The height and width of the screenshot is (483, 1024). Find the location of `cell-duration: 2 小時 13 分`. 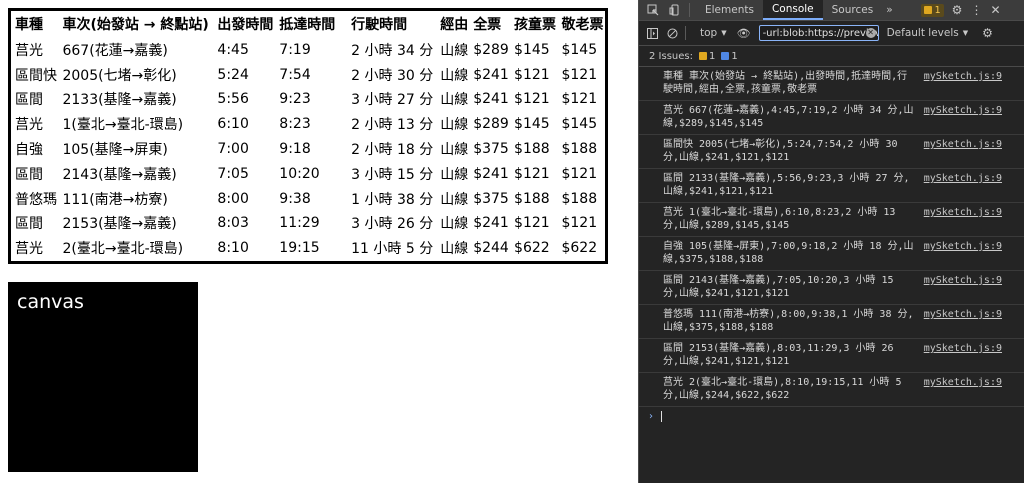

cell-duration: 2 小時 13 分 is located at coordinates (392, 125).